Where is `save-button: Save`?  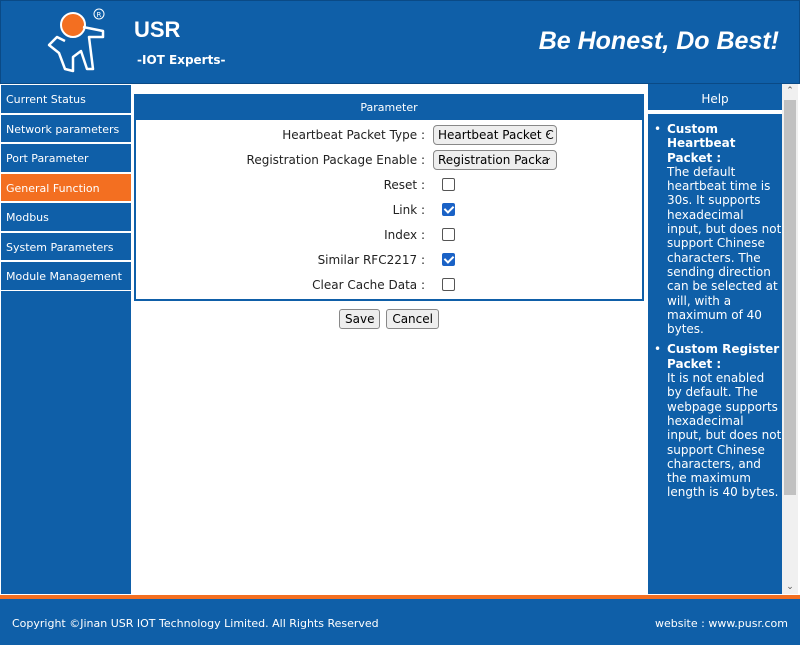 save-button: Save is located at coordinates (360, 319).